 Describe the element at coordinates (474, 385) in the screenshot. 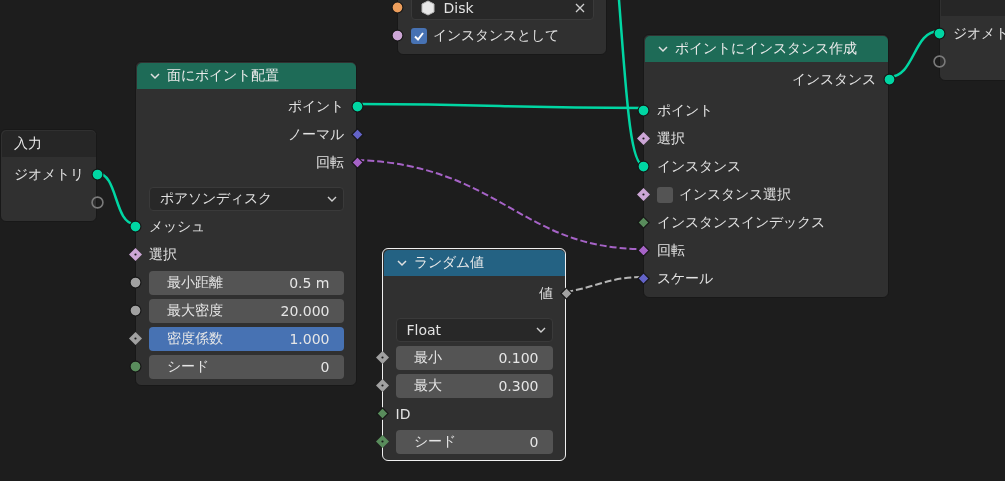

I see `number-field: 最大 0.300` at that location.